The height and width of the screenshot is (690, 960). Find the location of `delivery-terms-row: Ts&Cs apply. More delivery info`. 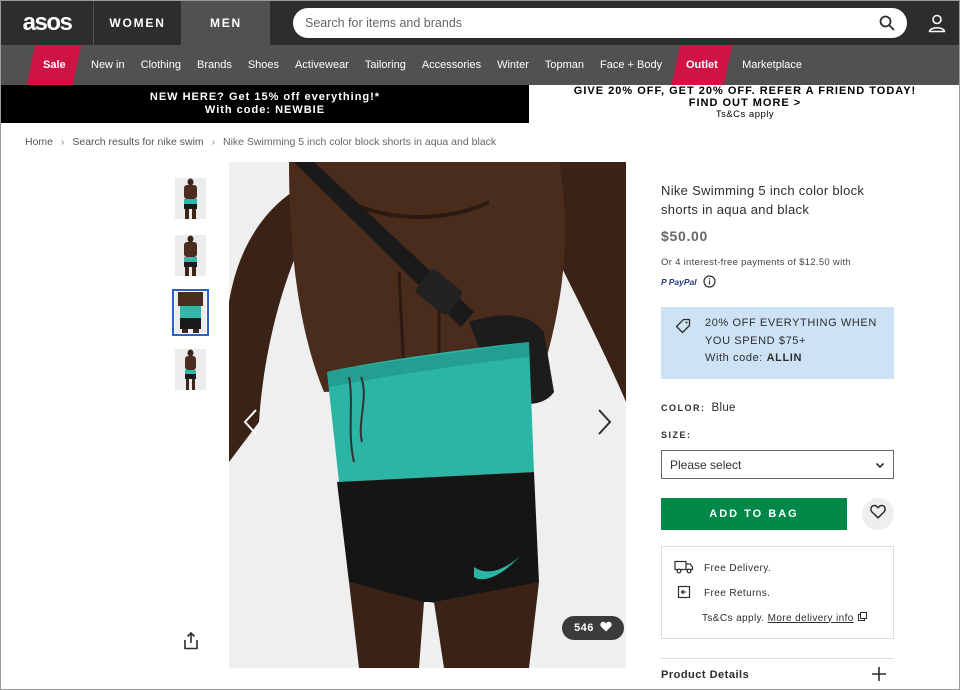

delivery-terms-row: Ts&Cs apply. More delivery info is located at coordinates (784, 618).